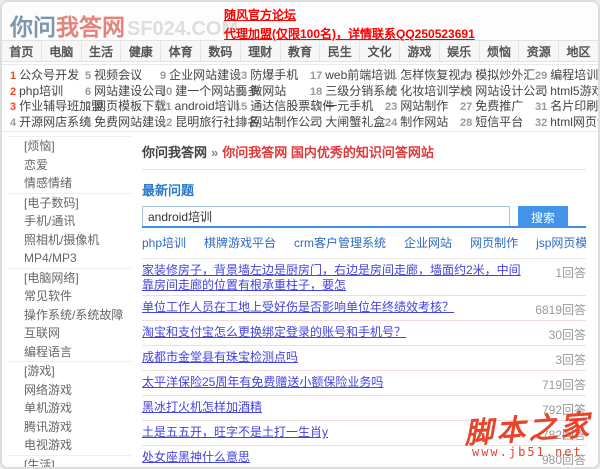  What do you see at coordinates (220, 357) in the screenshot?
I see `question-link: 成都市金堂县有珠宝检测点吗` at bounding box center [220, 357].